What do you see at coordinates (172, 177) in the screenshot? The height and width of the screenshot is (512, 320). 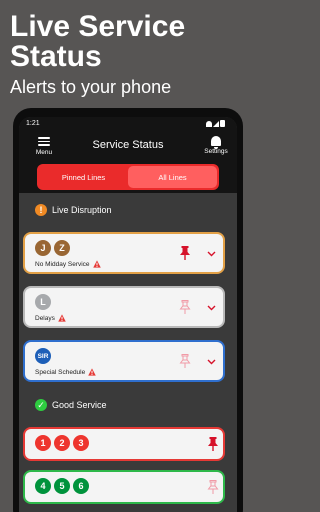 I see `tab-all-lines: All Lines` at bounding box center [172, 177].